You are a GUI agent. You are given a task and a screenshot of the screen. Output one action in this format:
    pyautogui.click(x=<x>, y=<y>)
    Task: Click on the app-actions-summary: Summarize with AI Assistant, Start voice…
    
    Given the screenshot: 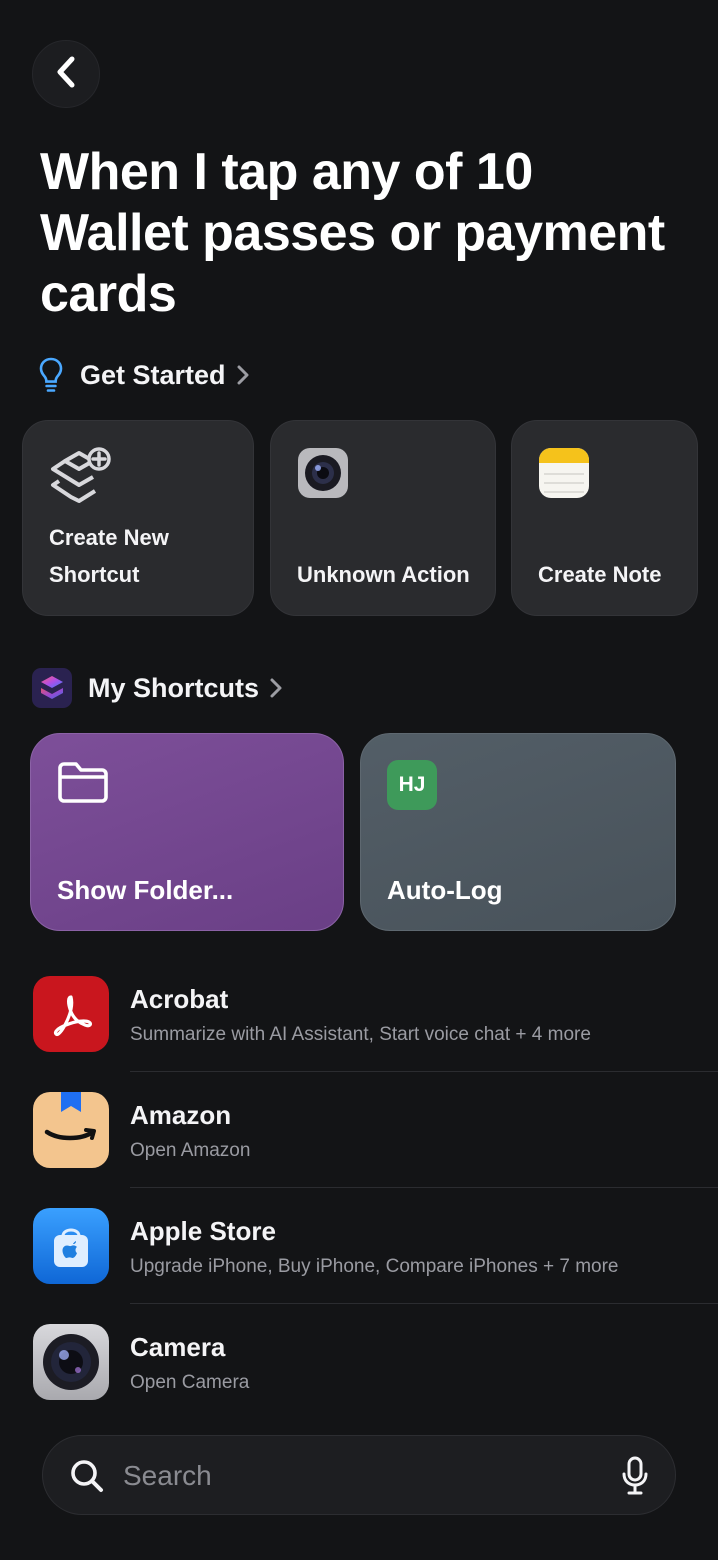 What is the action you would take?
    pyautogui.click(x=360, y=1034)
    